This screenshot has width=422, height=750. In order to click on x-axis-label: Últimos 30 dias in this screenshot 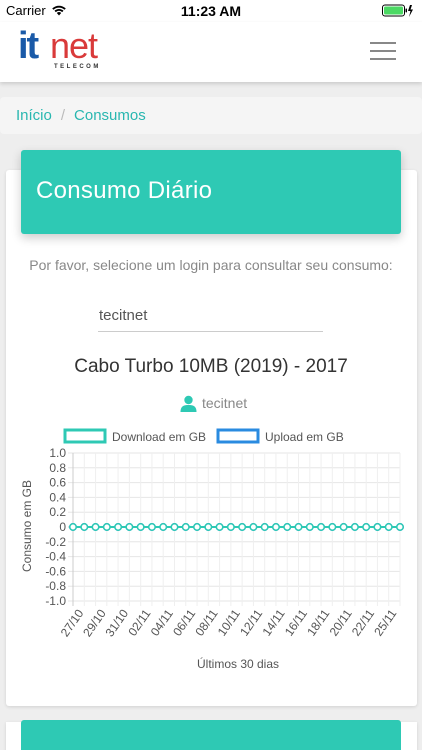, I will do `click(238, 663)`.